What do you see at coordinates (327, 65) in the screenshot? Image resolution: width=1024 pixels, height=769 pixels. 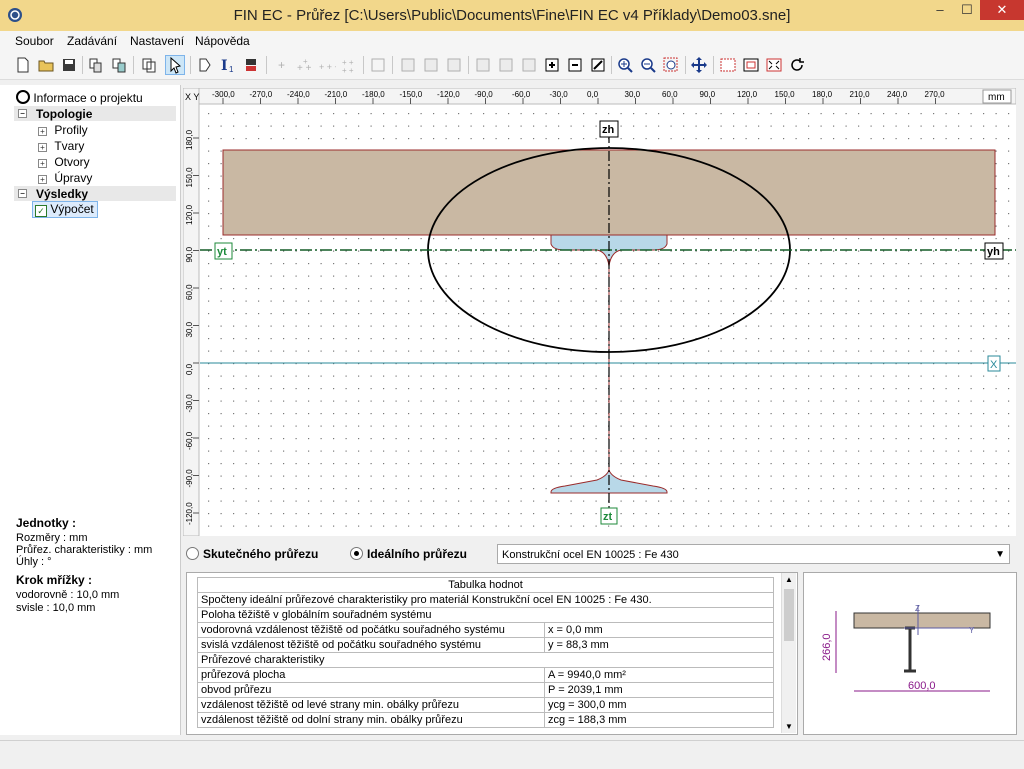 I see `add-points-row-icon: + + +` at bounding box center [327, 65].